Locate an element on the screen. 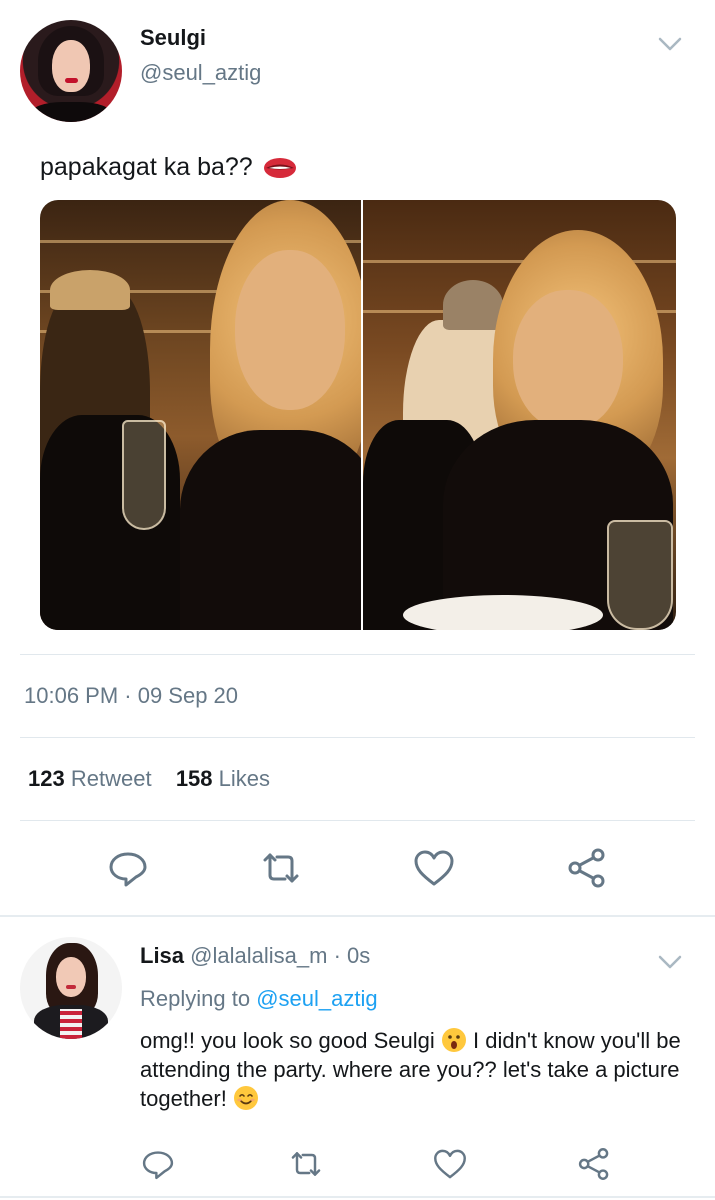  replying-to: Replying to @seul_aztig is located at coordinates (259, 999).